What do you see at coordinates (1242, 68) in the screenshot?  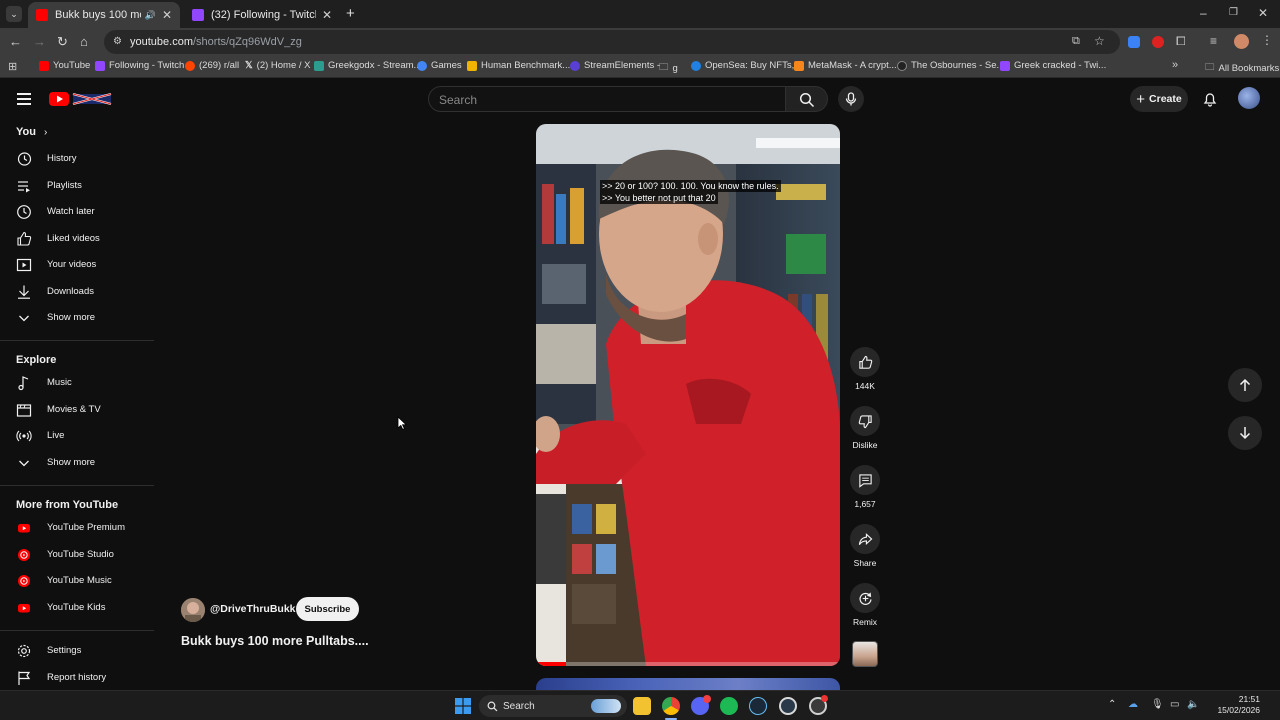 I see `all-bookmarks-folder: 🗀 All Bookmarks` at bounding box center [1242, 68].